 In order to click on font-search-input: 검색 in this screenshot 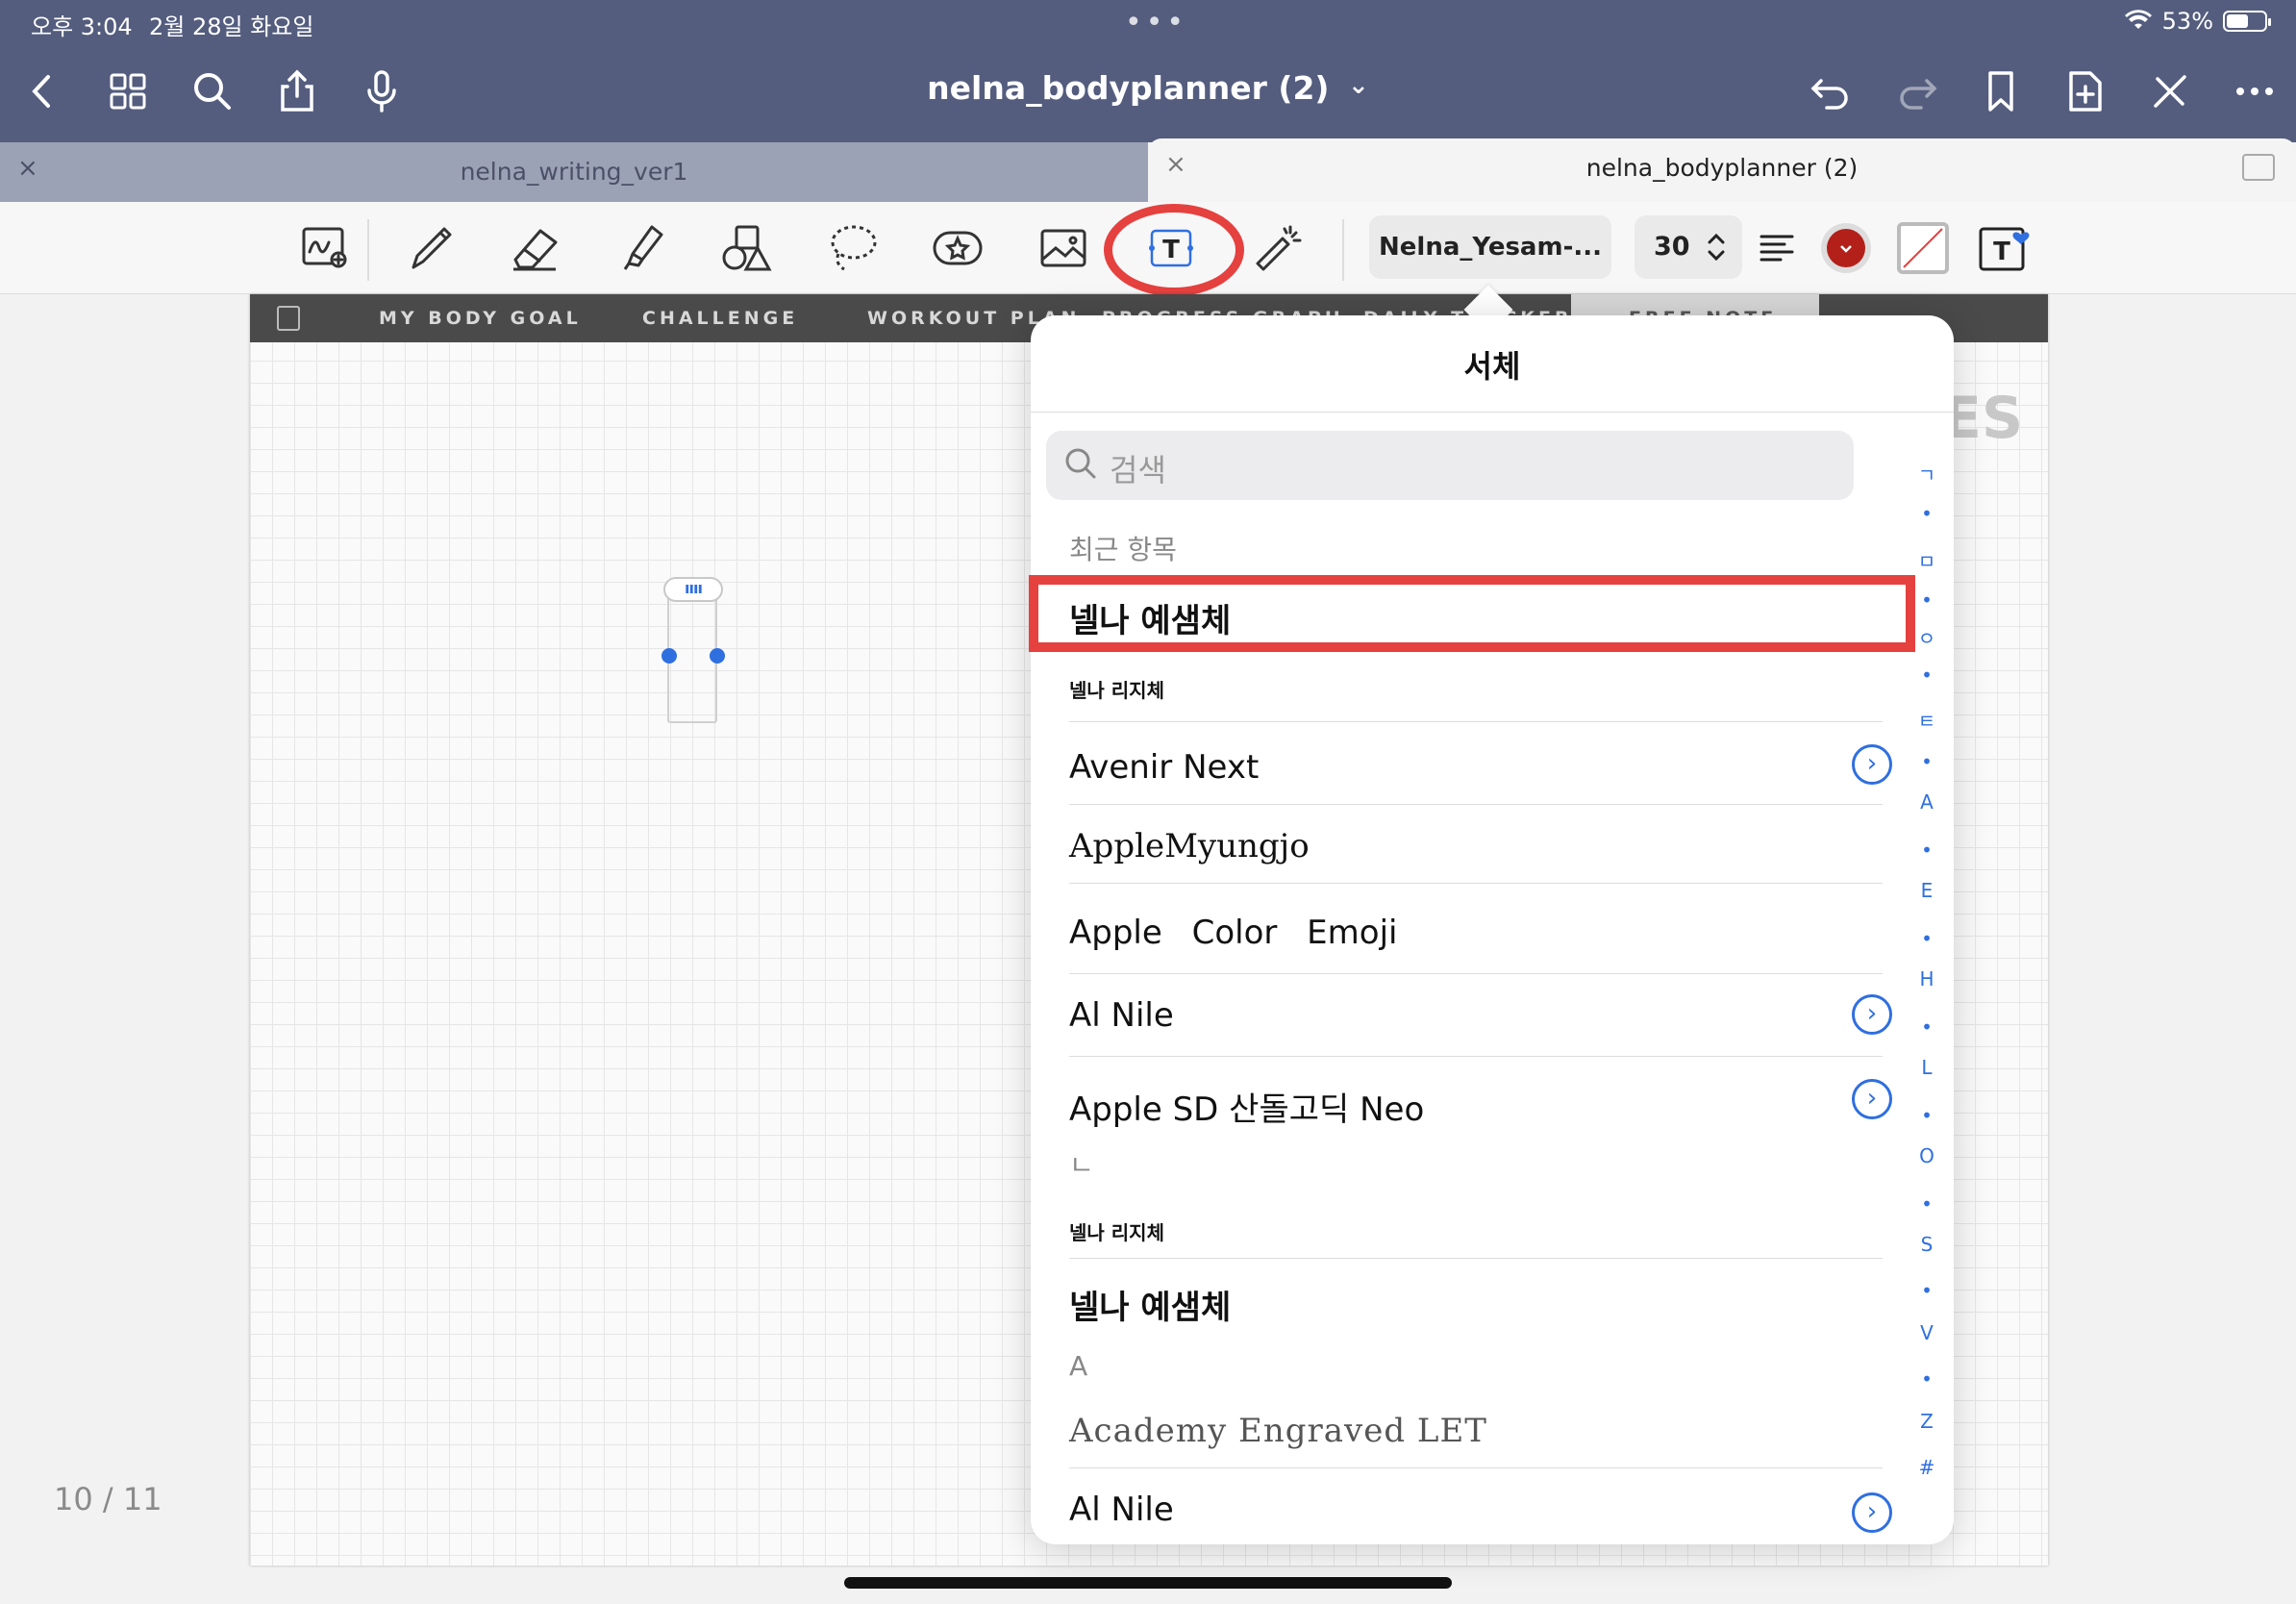, I will do `click(1450, 465)`.